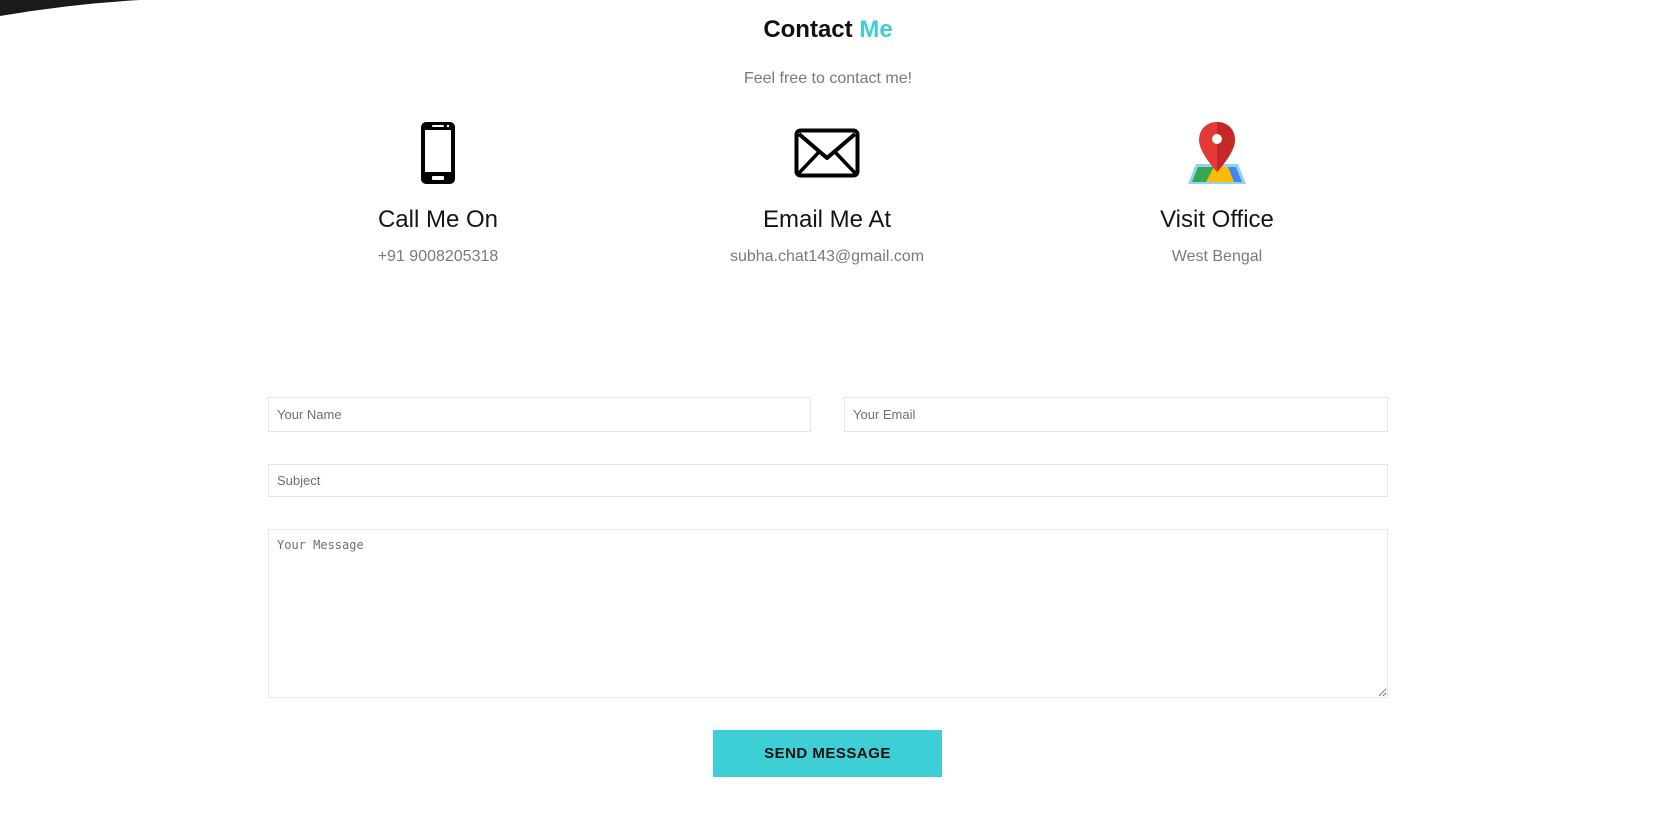 This screenshot has width=1664, height=824. I want to click on subject-input, so click(828, 480).